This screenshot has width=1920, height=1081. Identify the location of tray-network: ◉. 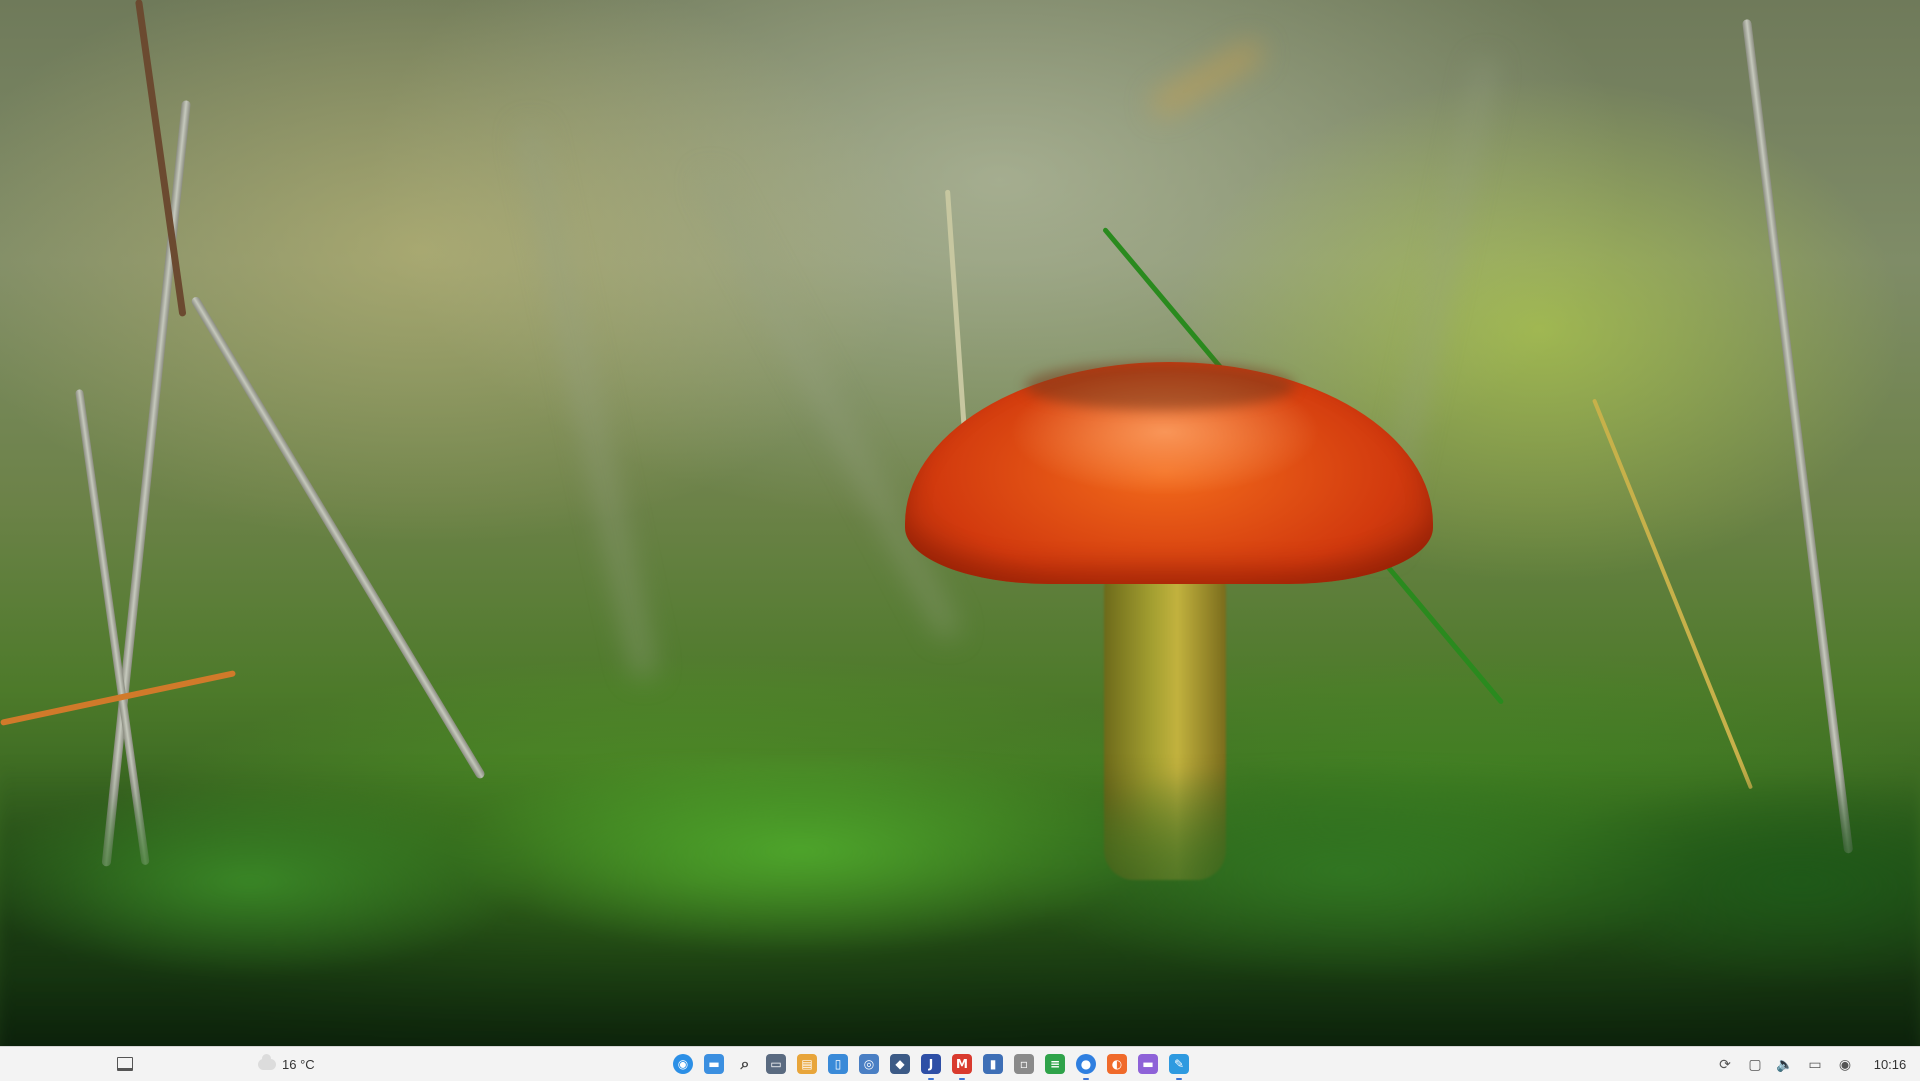
(1845, 1064).